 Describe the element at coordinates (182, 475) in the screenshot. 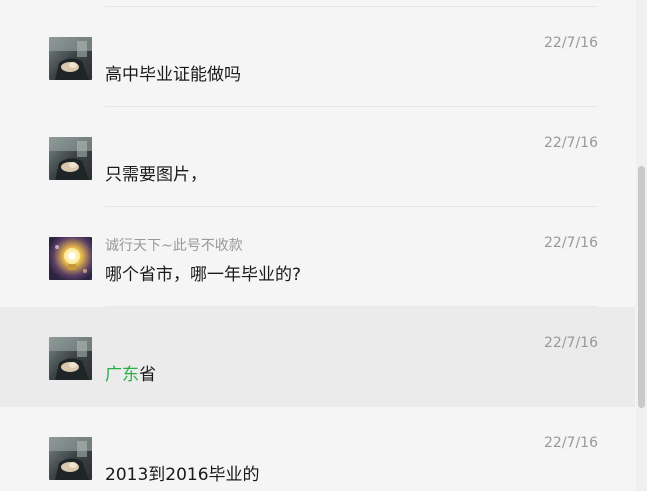

I see `message-text: 2013到2016毕业的` at that location.